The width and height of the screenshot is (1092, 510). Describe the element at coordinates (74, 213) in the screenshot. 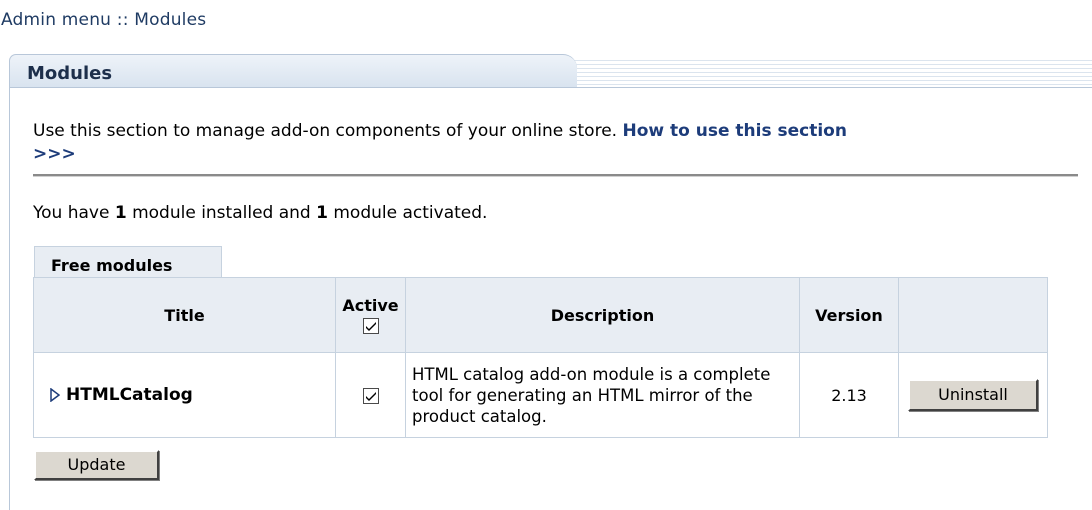

I see `summary-prefix: You have` at that location.